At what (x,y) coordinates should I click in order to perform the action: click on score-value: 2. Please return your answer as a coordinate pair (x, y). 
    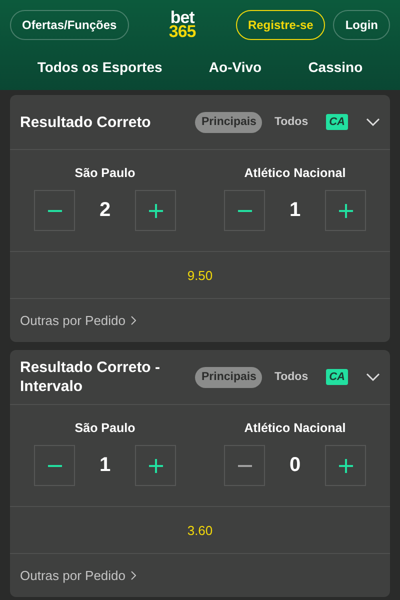
    Looking at the image, I should click on (105, 210).